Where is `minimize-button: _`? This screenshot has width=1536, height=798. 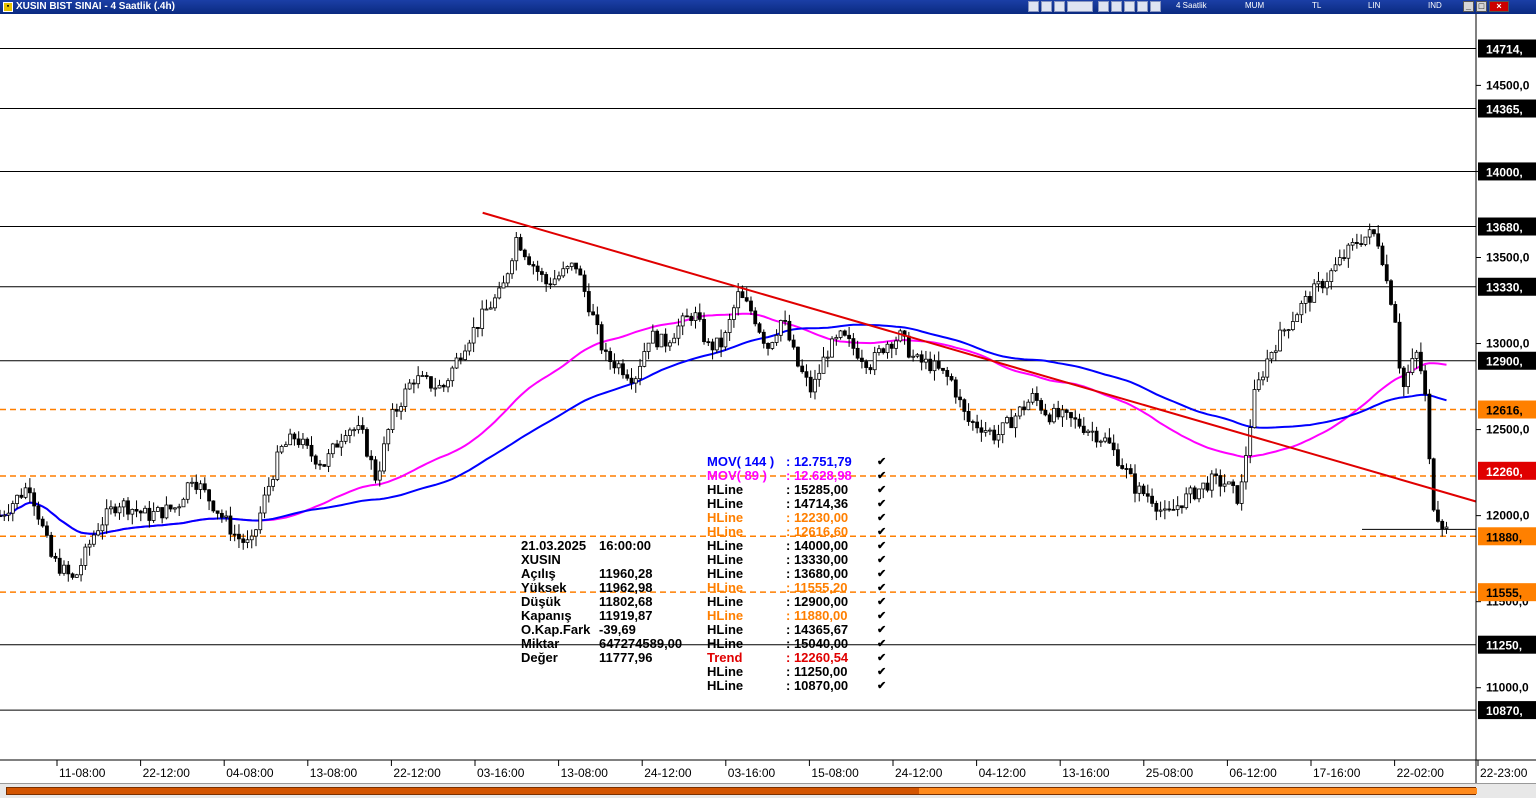
minimize-button: _ is located at coordinates (1468, 6).